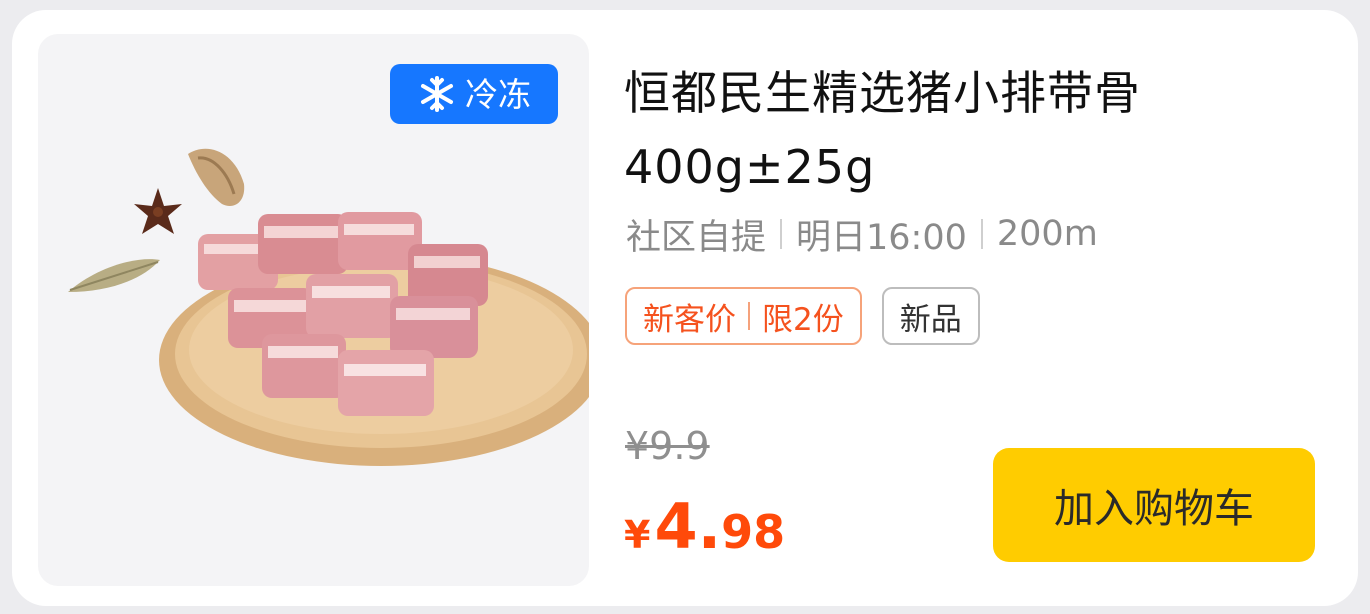 The width and height of the screenshot is (1370, 614). Describe the element at coordinates (750, 167) in the screenshot. I see `product-title-line2: 400g±25g` at that location.